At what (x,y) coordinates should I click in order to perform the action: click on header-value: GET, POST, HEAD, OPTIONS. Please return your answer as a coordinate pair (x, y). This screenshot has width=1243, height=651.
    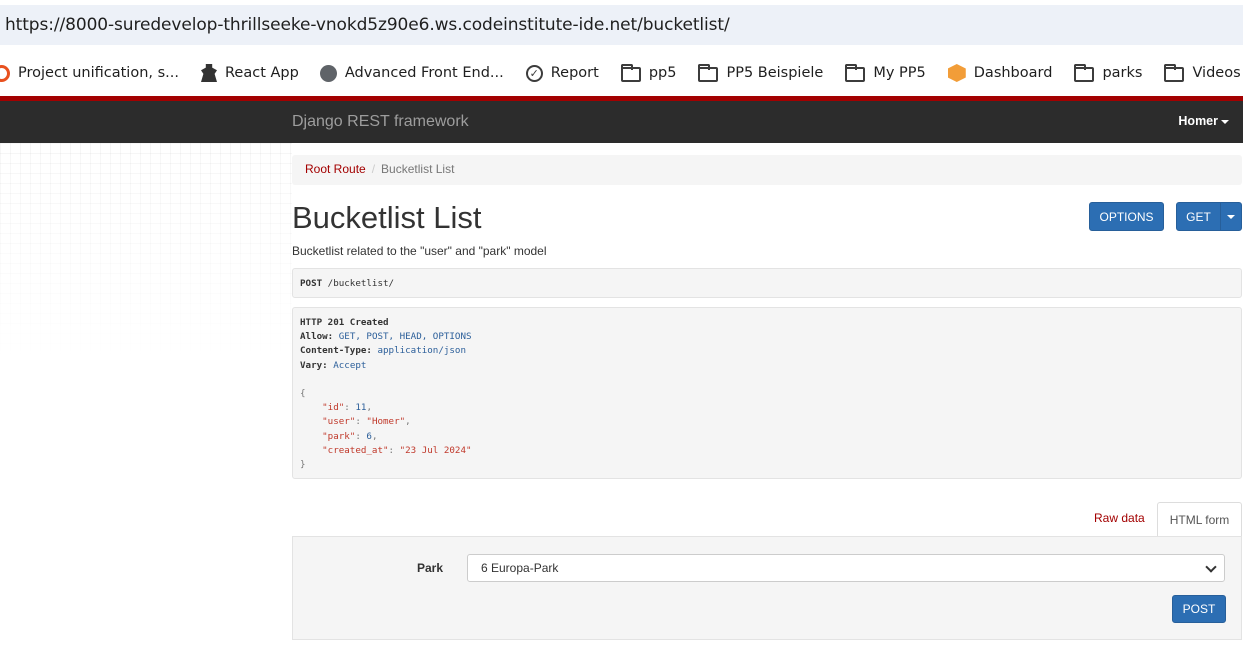
    Looking at the image, I should click on (405, 337).